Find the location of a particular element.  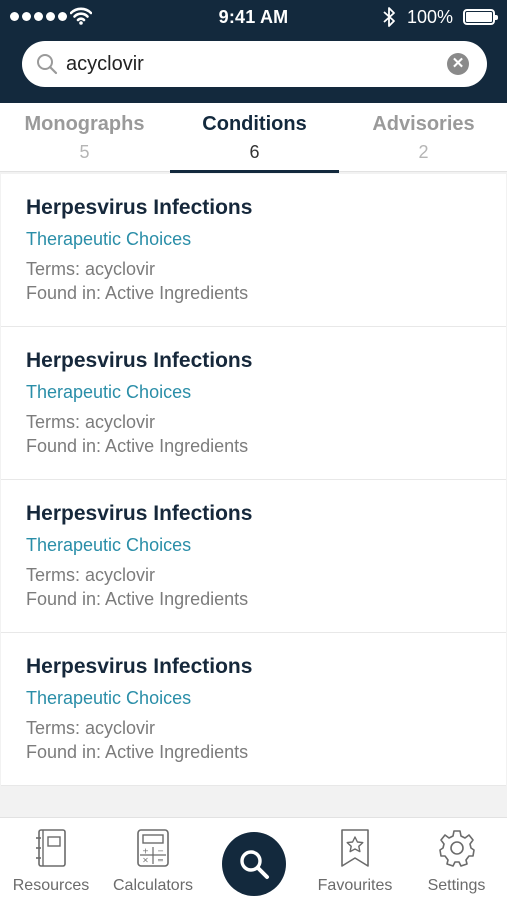

gear-icon is located at coordinates (456, 848).